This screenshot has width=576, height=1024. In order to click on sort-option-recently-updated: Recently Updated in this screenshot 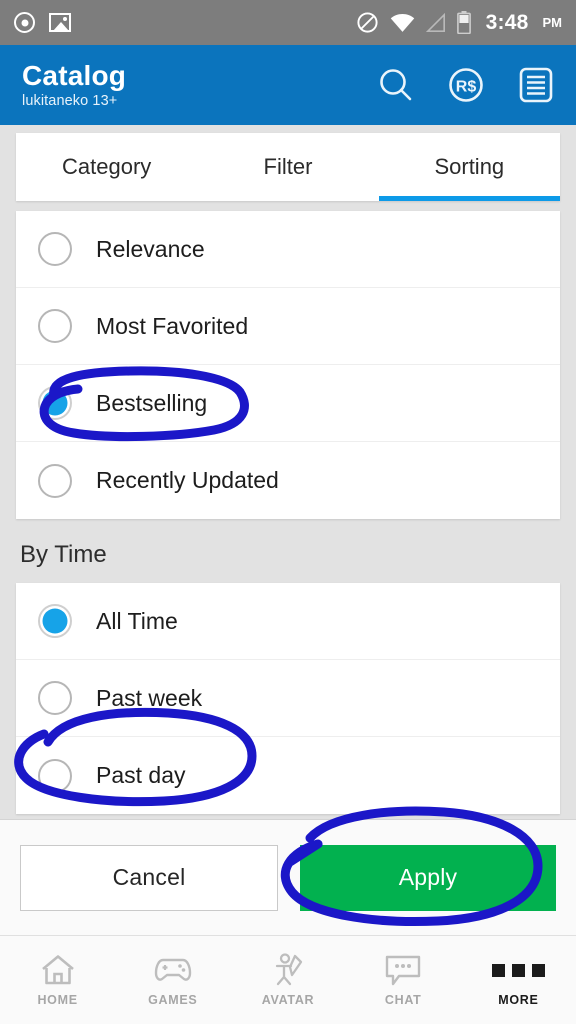, I will do `click(288, 480)`.